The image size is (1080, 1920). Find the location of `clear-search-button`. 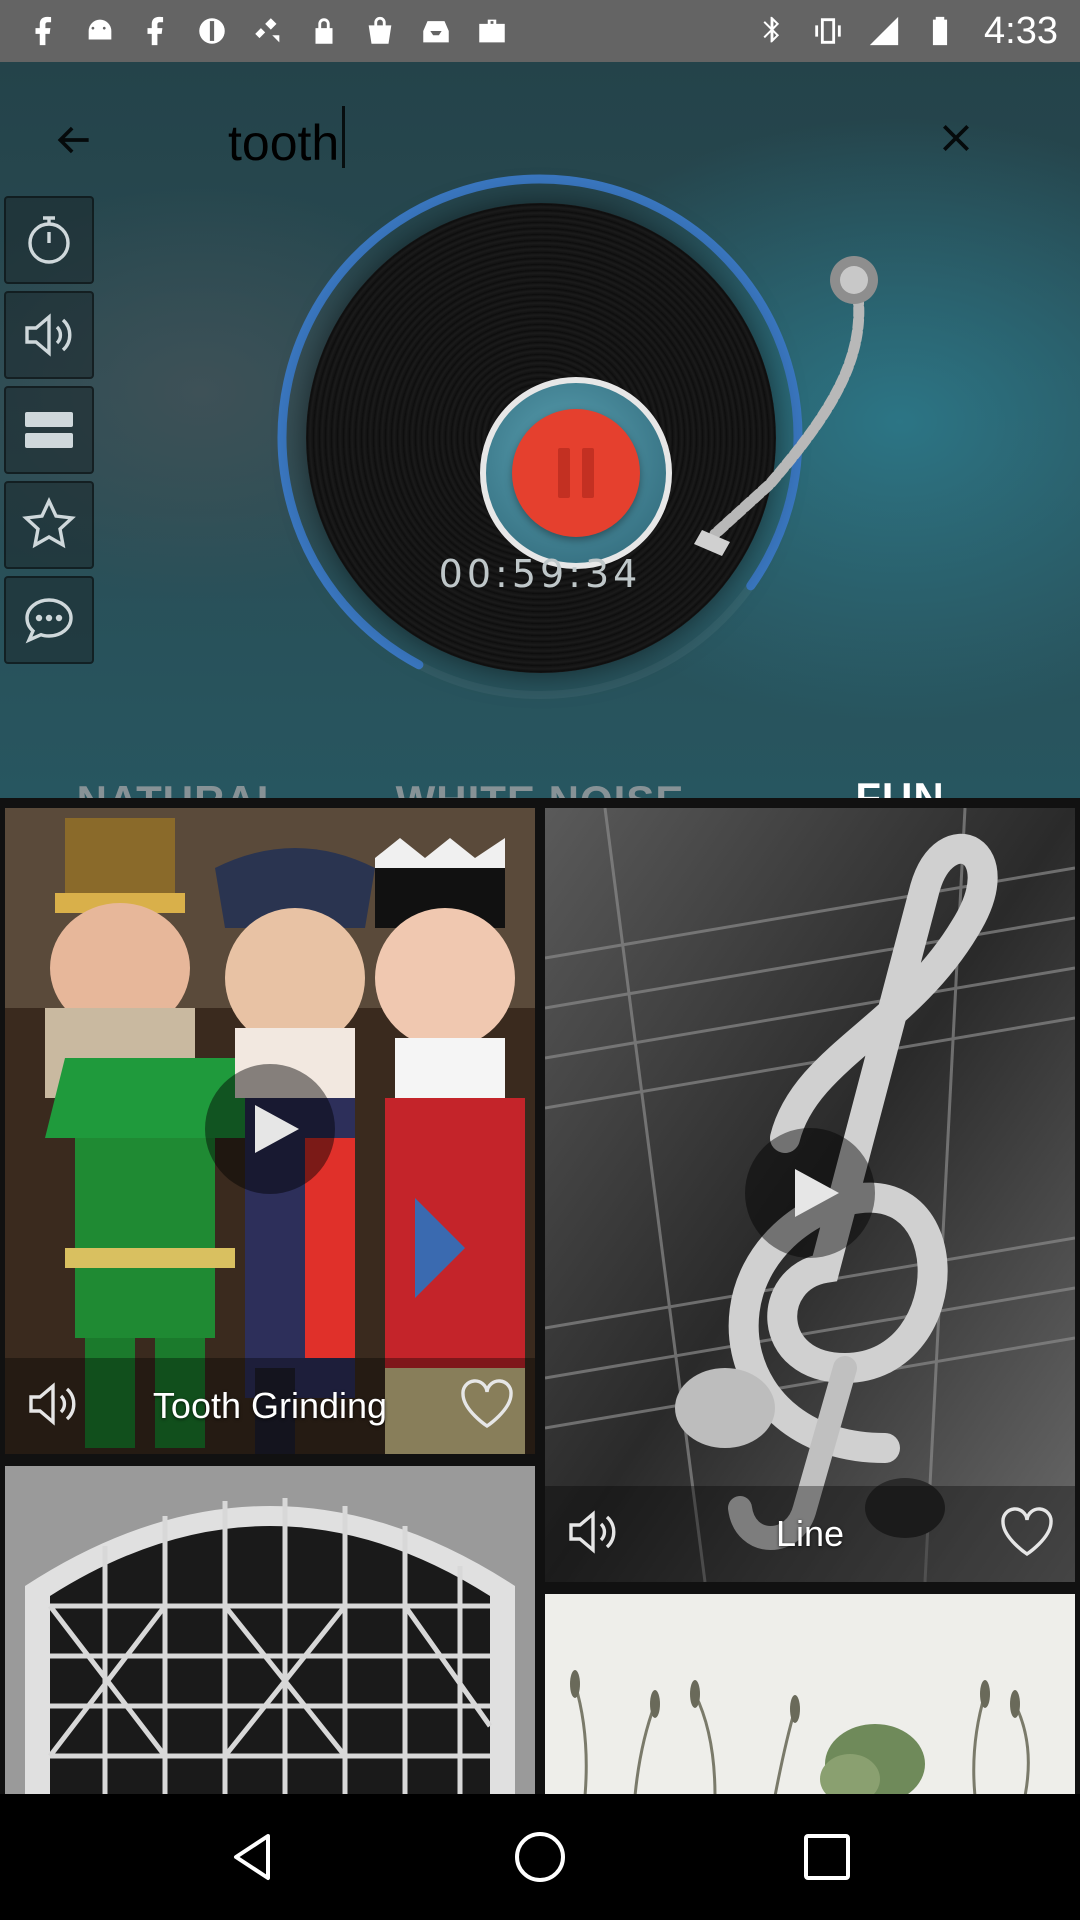

clear-search-button is located at coordinates (956, 138).